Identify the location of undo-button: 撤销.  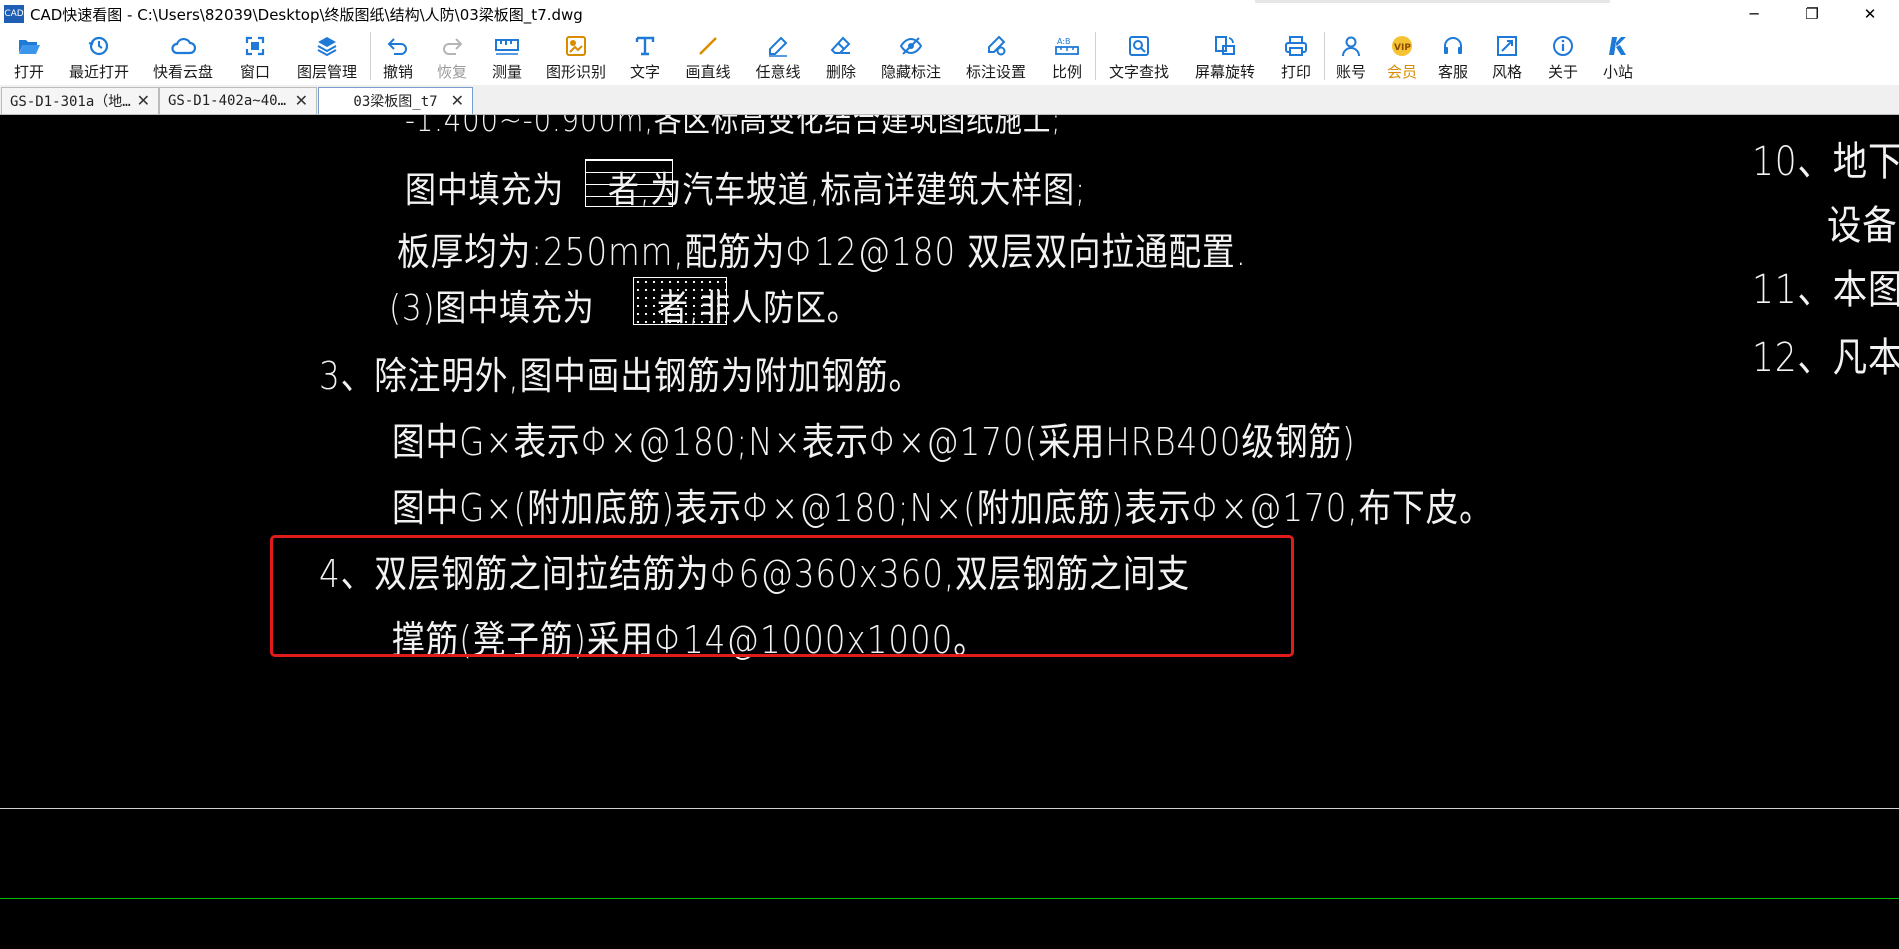
(398, 56).